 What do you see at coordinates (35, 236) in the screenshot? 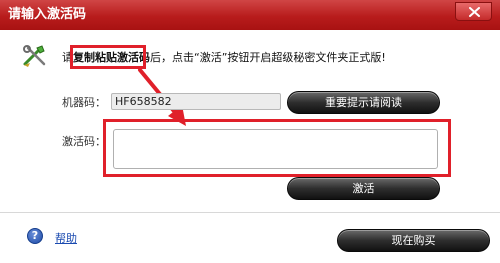
I see `question-icon: ?` at bounding box center [35, 236].